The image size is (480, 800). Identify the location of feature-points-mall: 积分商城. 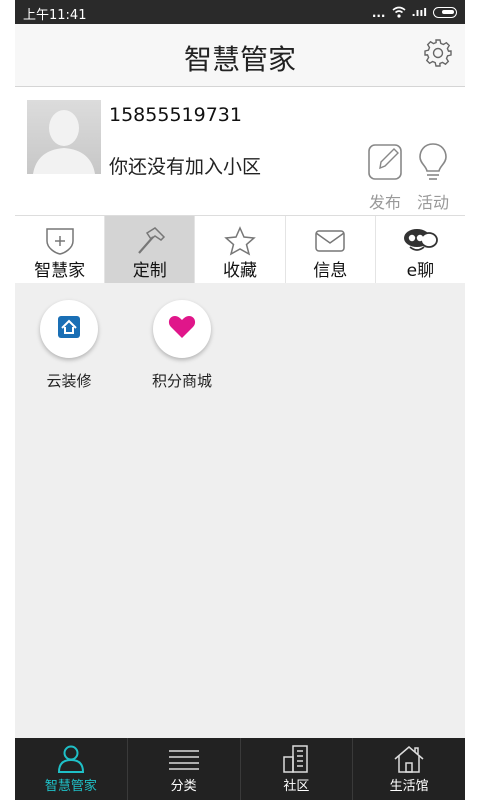
(182, 345).